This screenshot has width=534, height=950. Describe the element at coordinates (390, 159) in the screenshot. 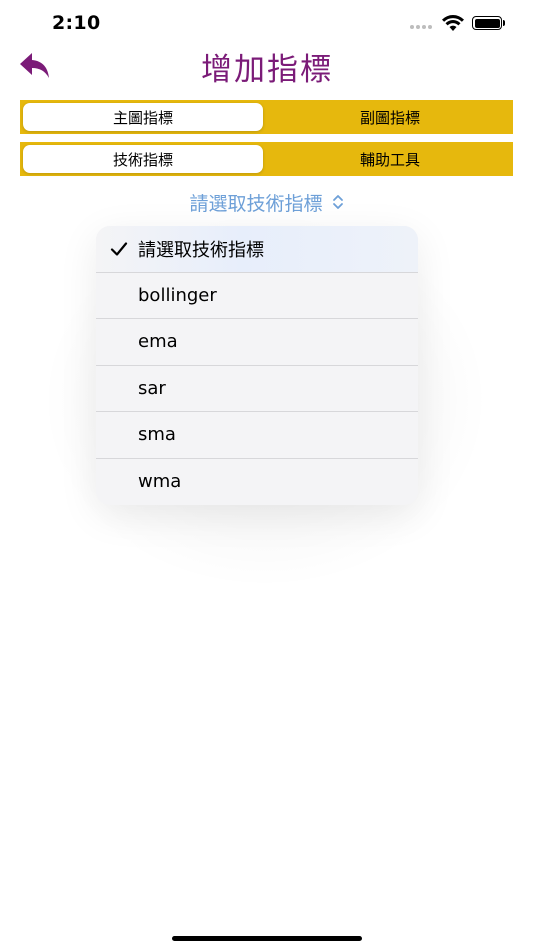

I see `segment-auxiliary-tools: 輔助工具` at that location.